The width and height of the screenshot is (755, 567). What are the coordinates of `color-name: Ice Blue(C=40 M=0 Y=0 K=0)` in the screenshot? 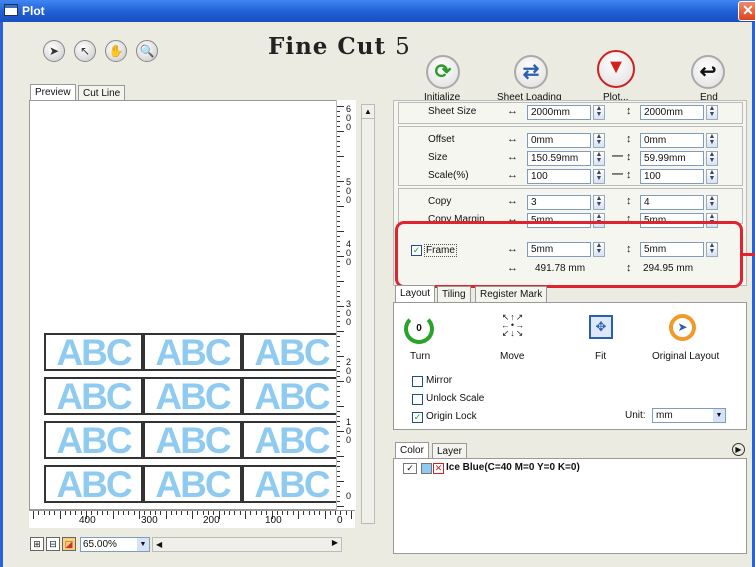 It's located at (513, 467).